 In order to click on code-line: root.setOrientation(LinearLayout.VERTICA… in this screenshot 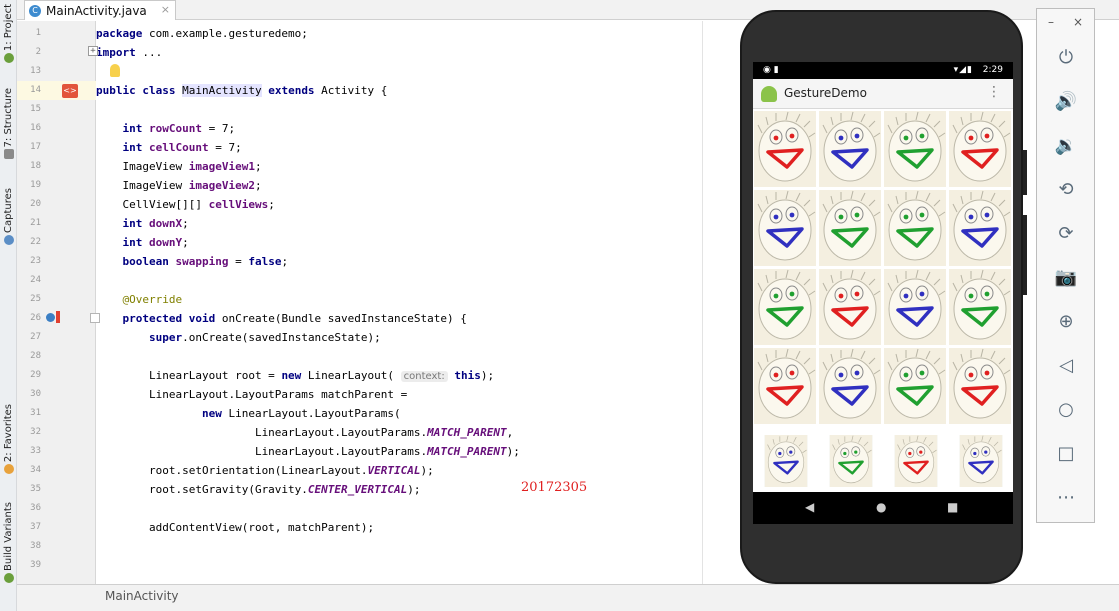, I will do `click(265, 470)`.